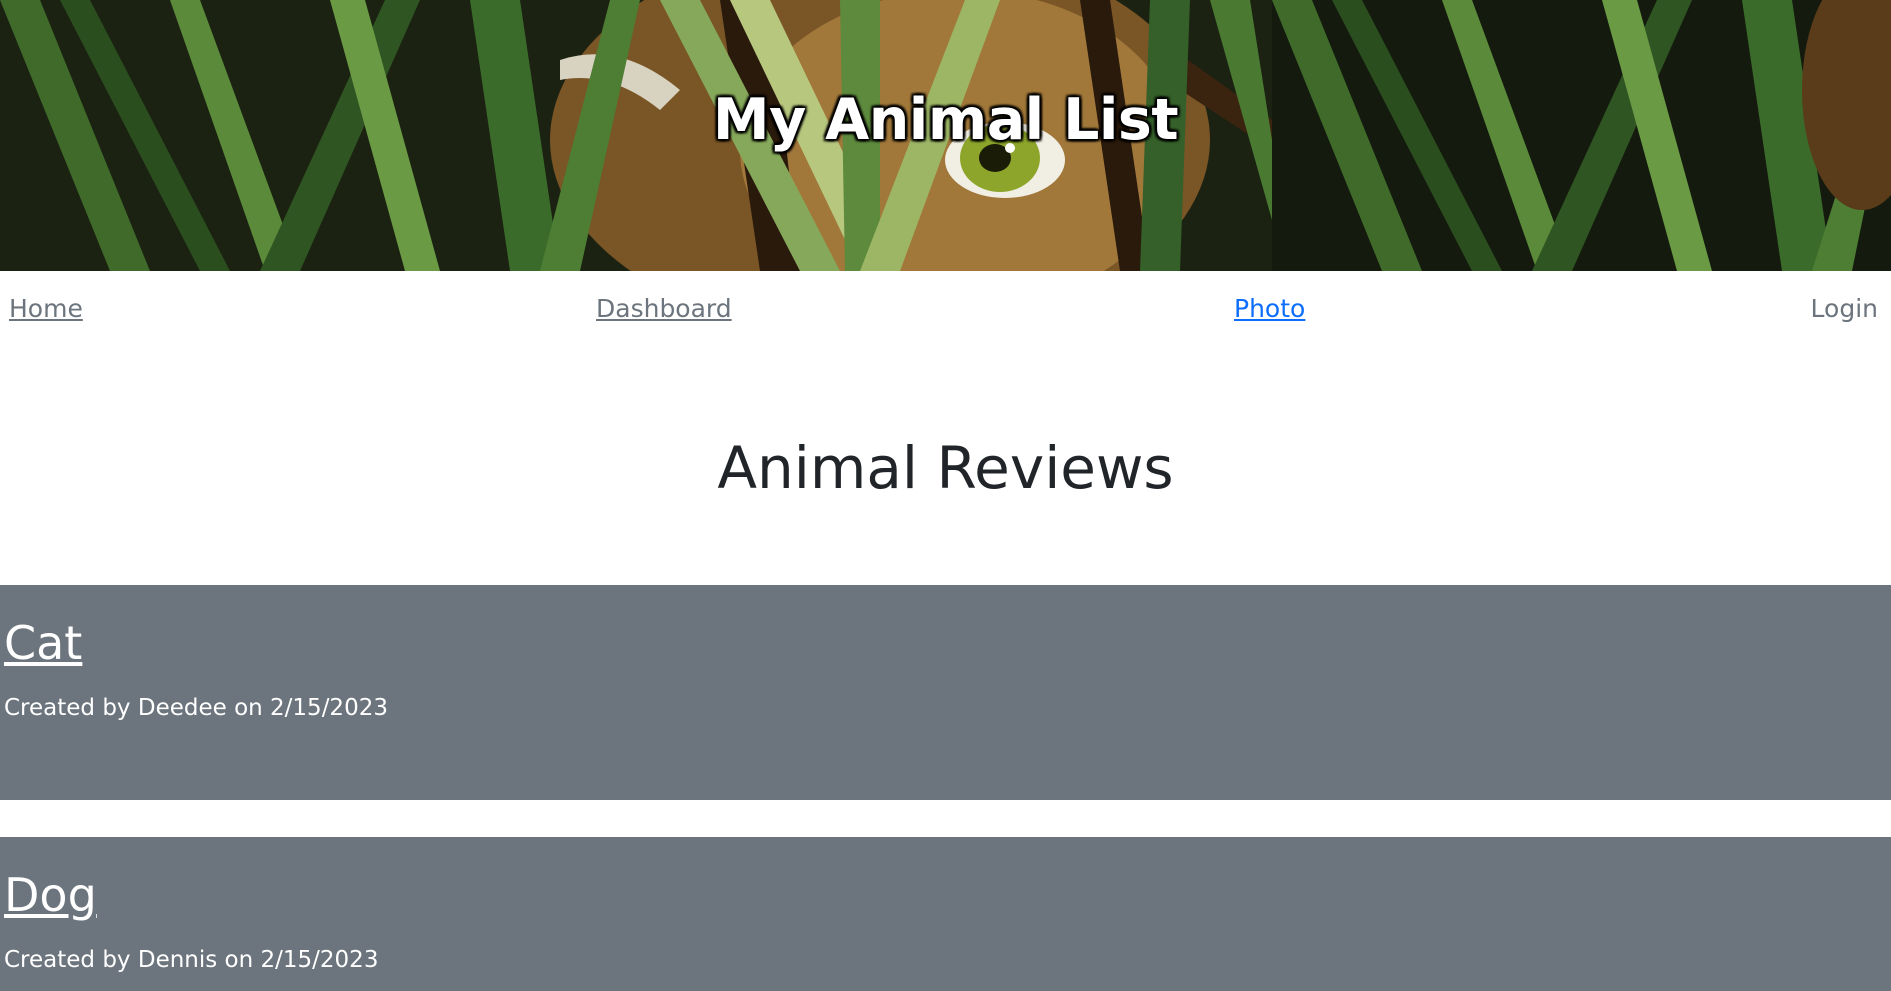 This screenshot has height=991, width=1891. I want to click on top-nav: Home Dashboard Photo Login, so click(945, 309).